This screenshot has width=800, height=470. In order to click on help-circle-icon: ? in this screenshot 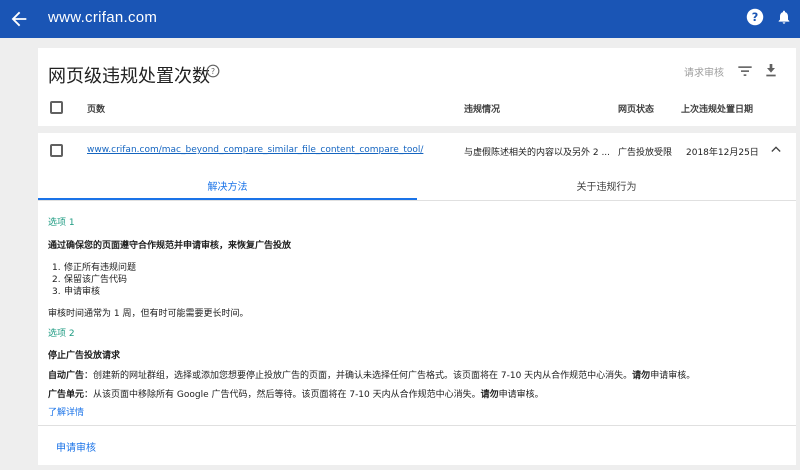, I will do `click(213, 71)`.